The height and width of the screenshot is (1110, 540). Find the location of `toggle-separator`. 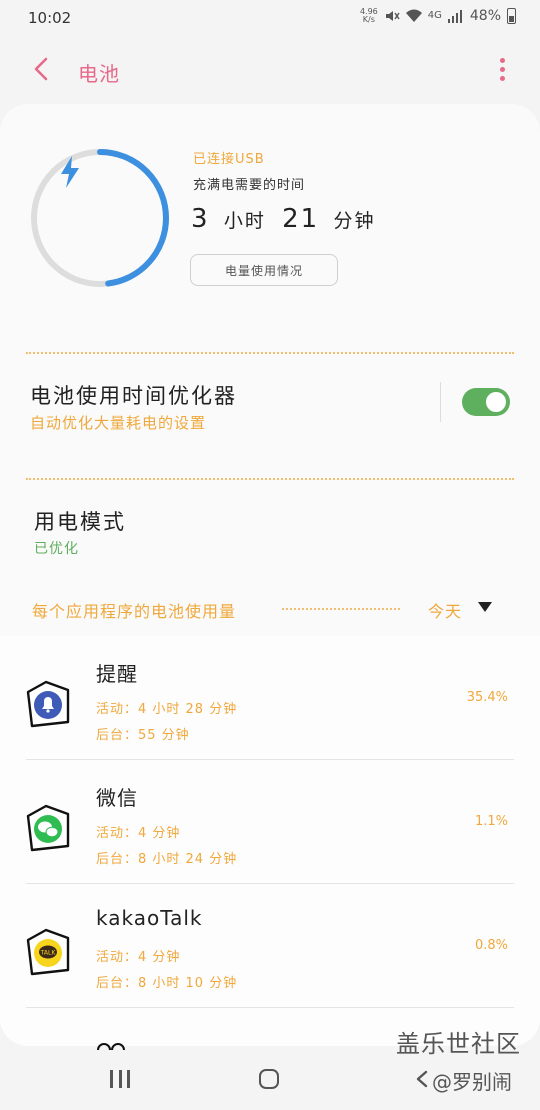

toggle-separator is located at coordinates (440, 402).